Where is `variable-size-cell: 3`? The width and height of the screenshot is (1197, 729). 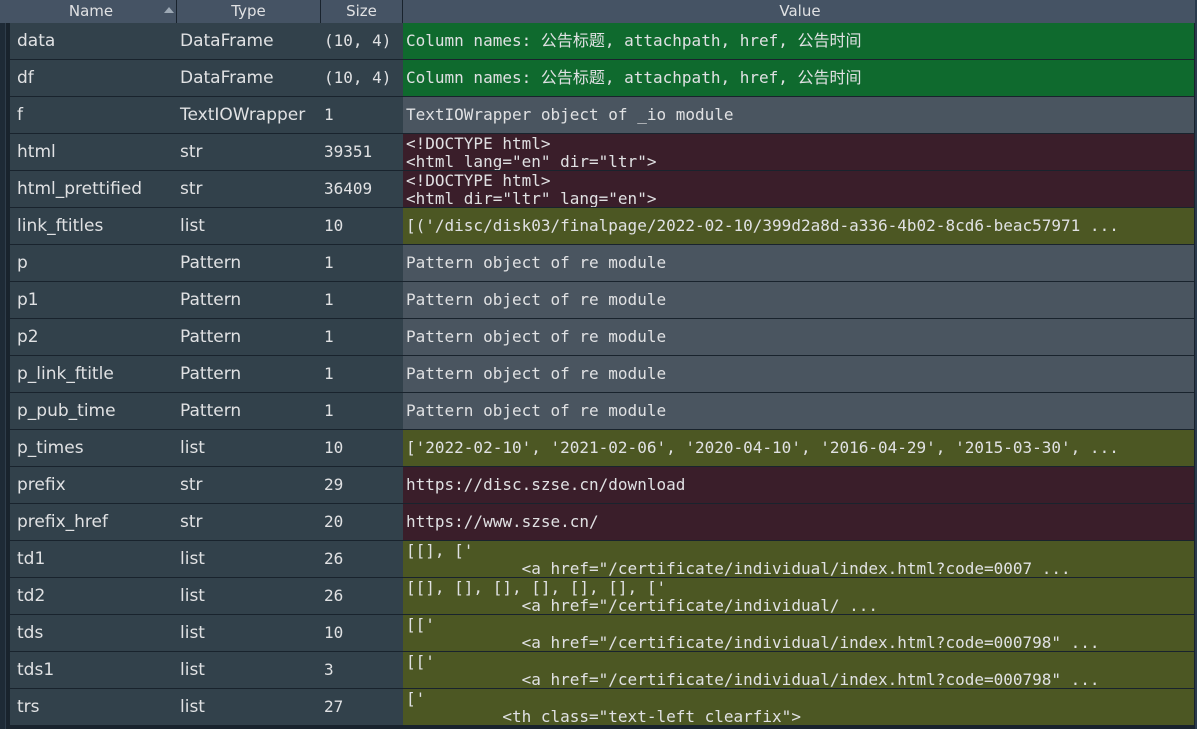
variable-size-cell: 3 is located at coordinates (361, 670).